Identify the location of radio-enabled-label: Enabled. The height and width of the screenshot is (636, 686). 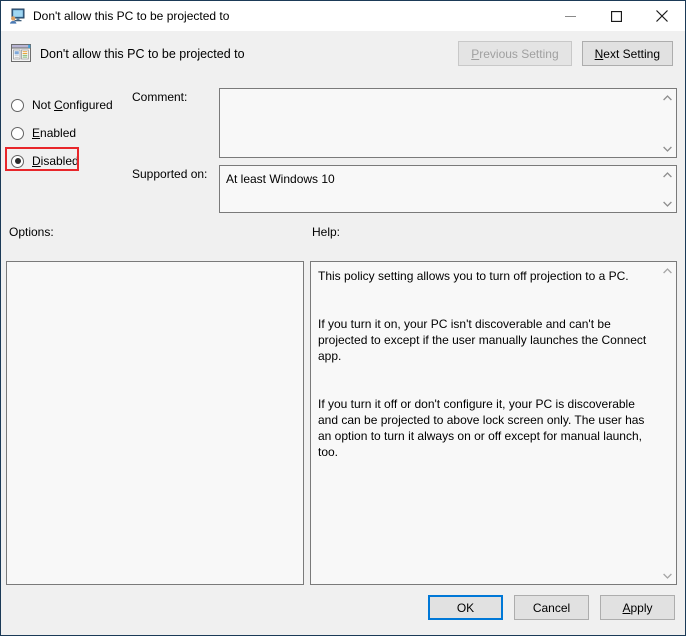
(54, 133).